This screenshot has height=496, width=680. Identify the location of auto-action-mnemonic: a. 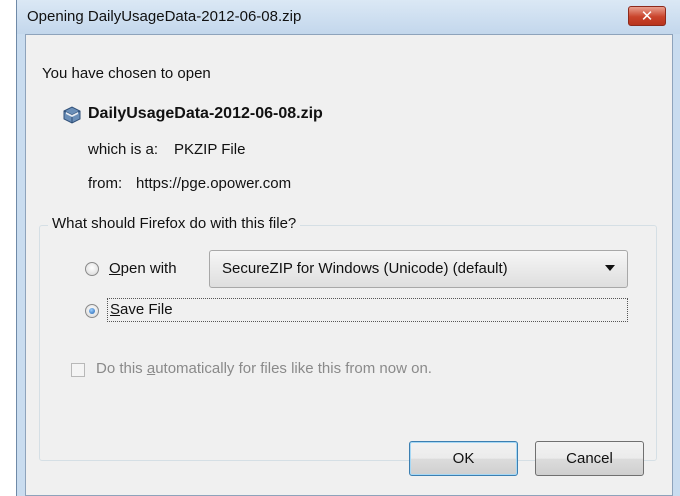
(151, 368).